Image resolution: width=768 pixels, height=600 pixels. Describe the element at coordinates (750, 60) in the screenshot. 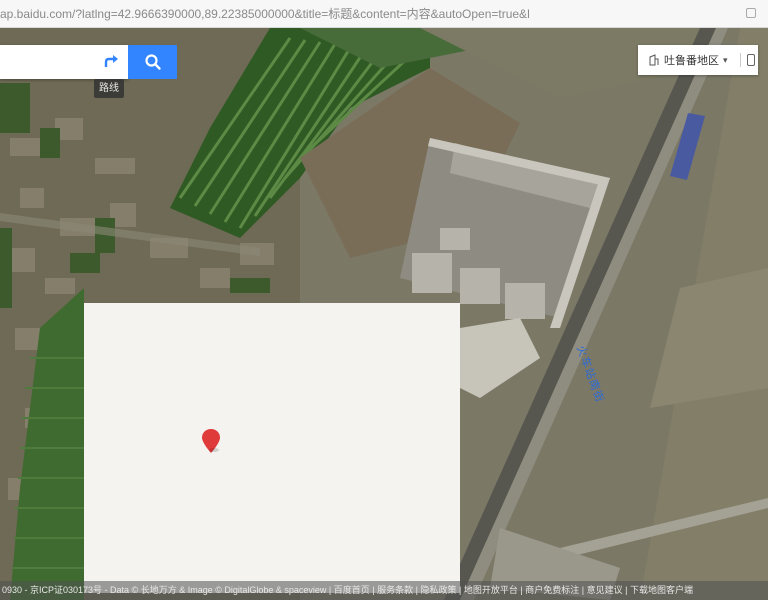

I see `phone-icon` at that location.